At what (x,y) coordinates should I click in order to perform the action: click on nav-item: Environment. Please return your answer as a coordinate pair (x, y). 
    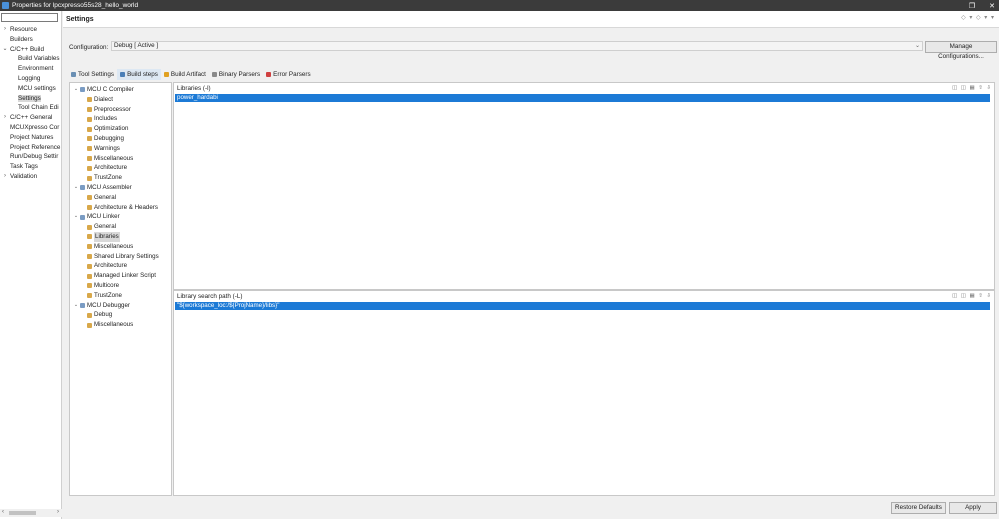
    Looking at the image, I should click on (31, 69).